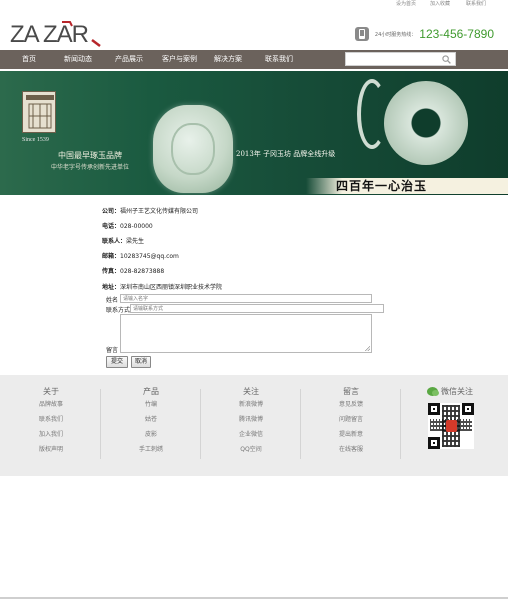 The height and width of the screenshot is (599, 508). I want to click on wechat-heading: 微信关注, so click(450, 391).